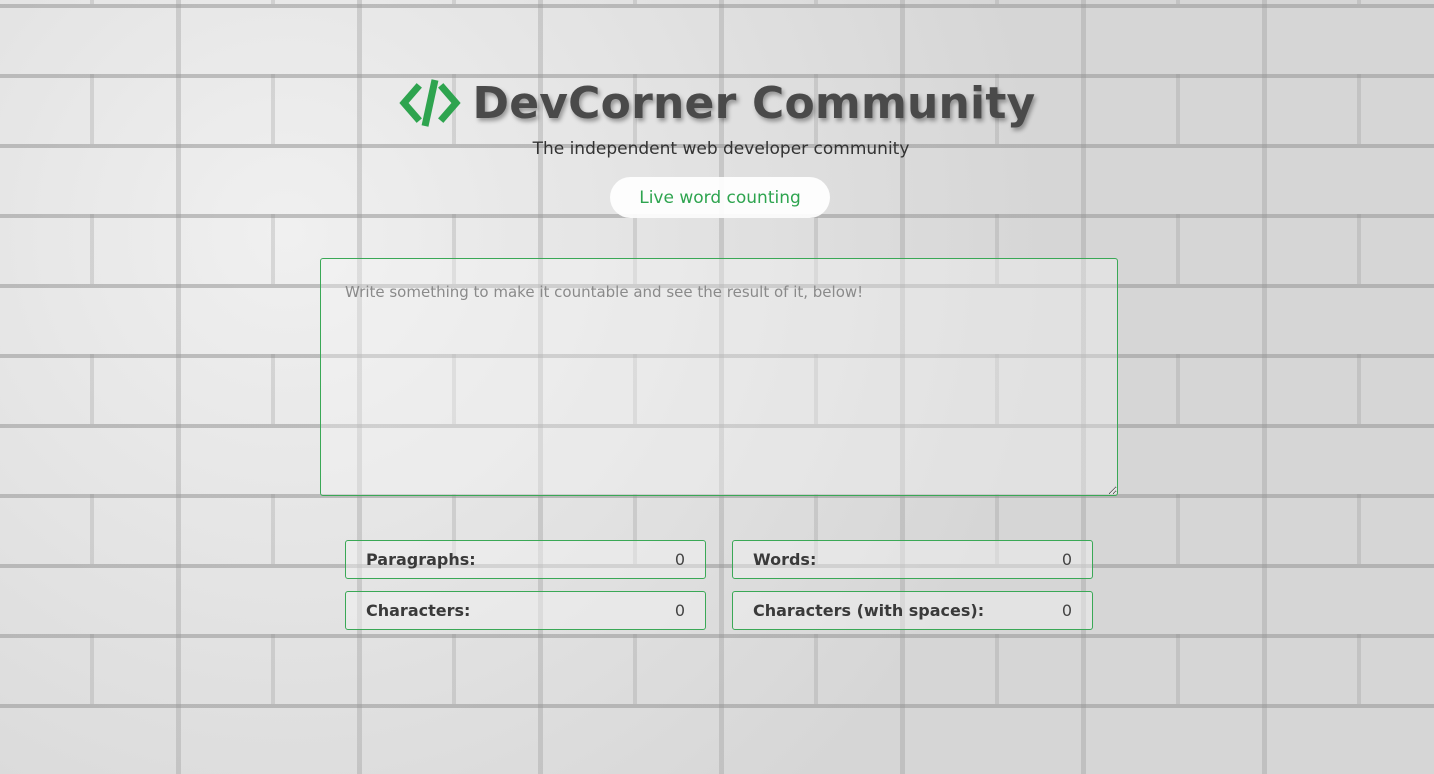 This screenshot has height=774, width=1434. What do you see at coordinates (525, 610) in the screenshot?
I see `stat-characters: Characters: 0` at bounding box center [525, 610].